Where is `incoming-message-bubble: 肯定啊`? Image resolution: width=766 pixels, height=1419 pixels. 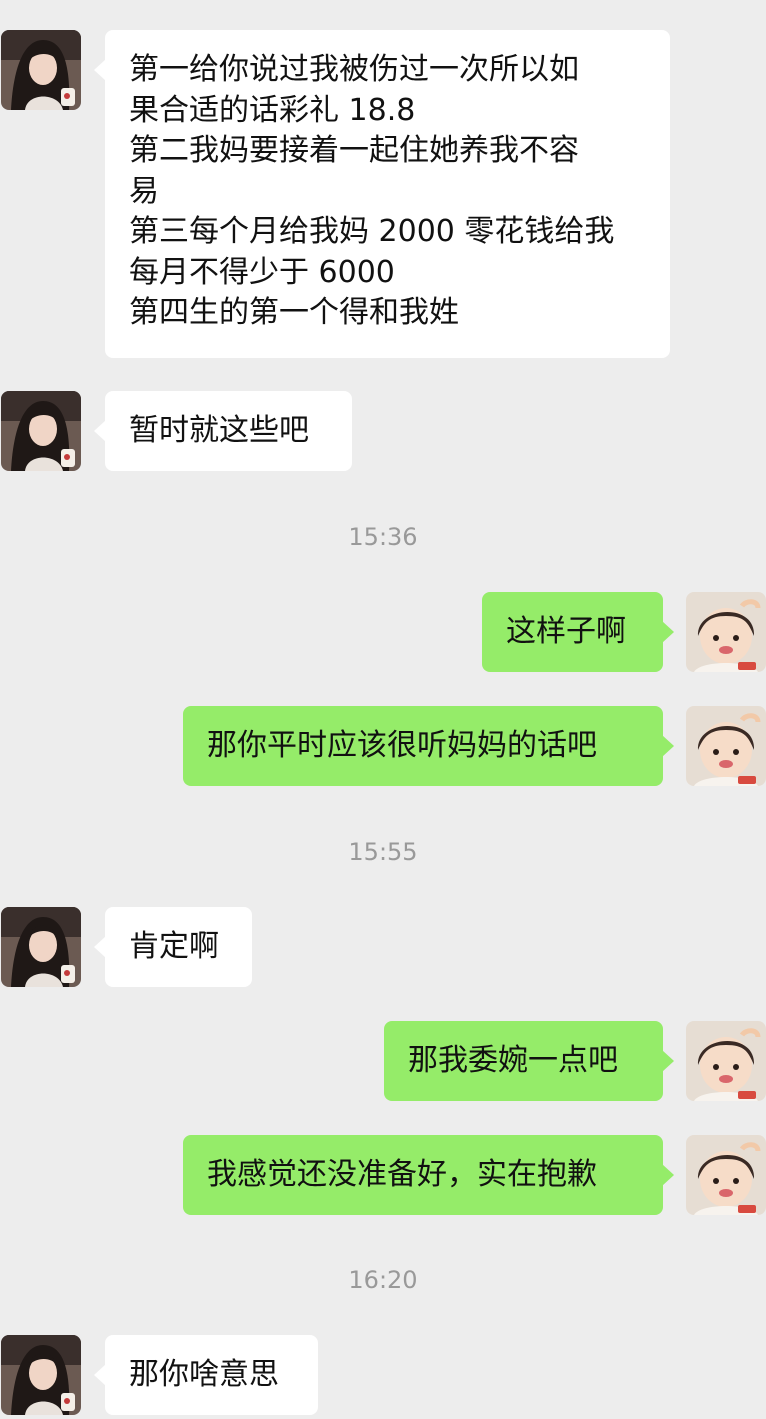
incoming-message-bubble: 肯定啊 is located at coordinates (173, 947).